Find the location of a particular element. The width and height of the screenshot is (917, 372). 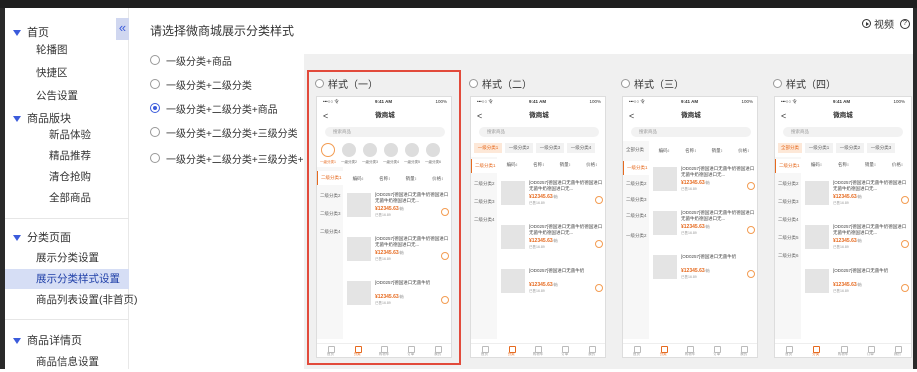

sidebar-item-banner: 轮播图 is located at coordinates (52, 50).